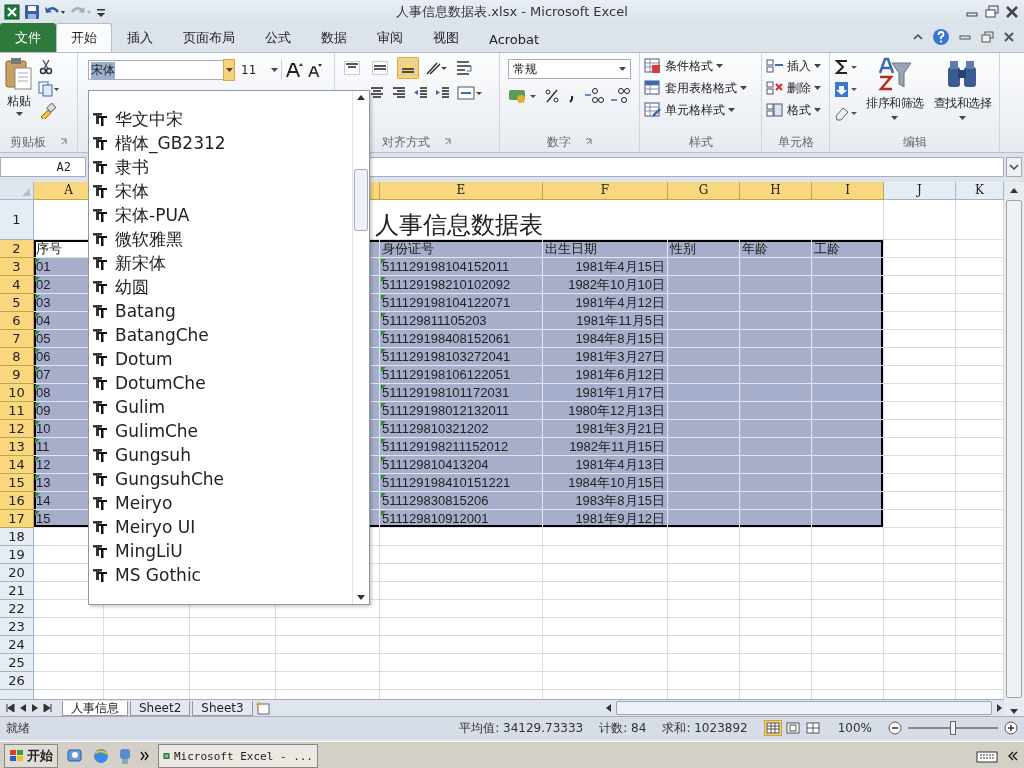 The height and width of the screenshot is (768, 1024). What do you see at coordinates (17, 645) in the screenshot?
I see `row-header: 24` at bounding box center [17, 645].